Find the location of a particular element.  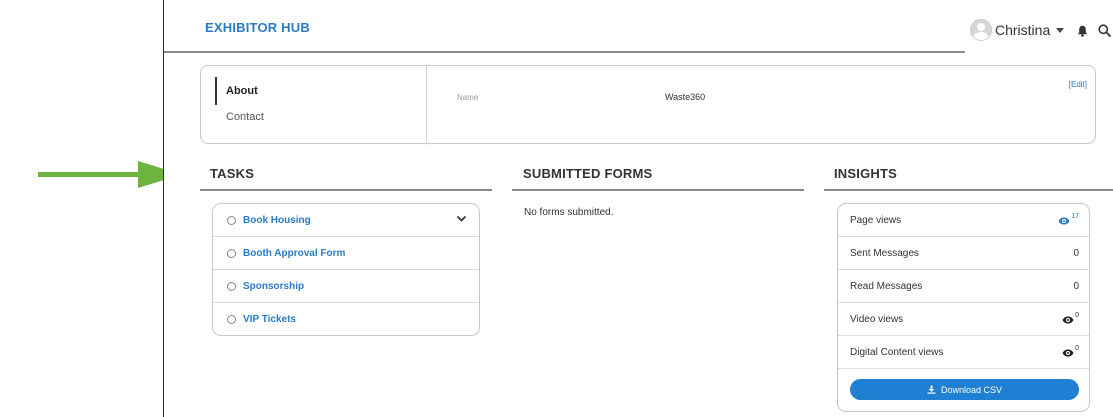

search-icon is located at coordinates (1105, 30).